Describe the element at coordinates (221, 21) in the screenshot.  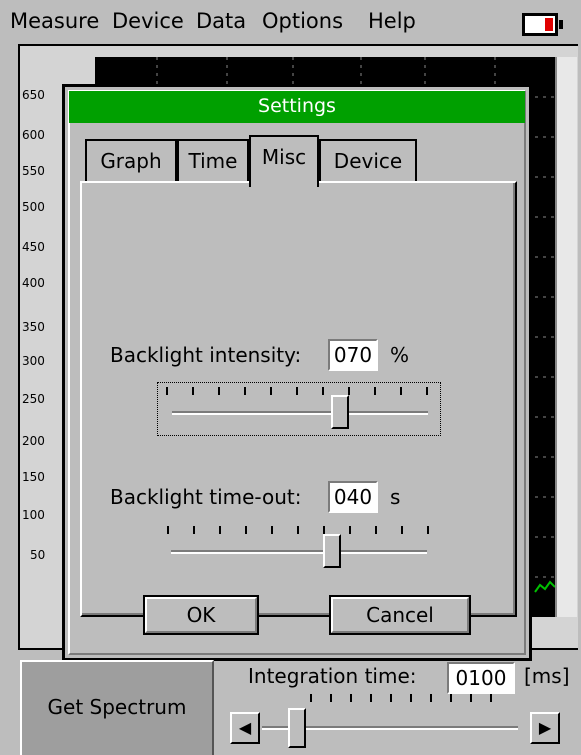
I see `menu-data: Data` at that location.